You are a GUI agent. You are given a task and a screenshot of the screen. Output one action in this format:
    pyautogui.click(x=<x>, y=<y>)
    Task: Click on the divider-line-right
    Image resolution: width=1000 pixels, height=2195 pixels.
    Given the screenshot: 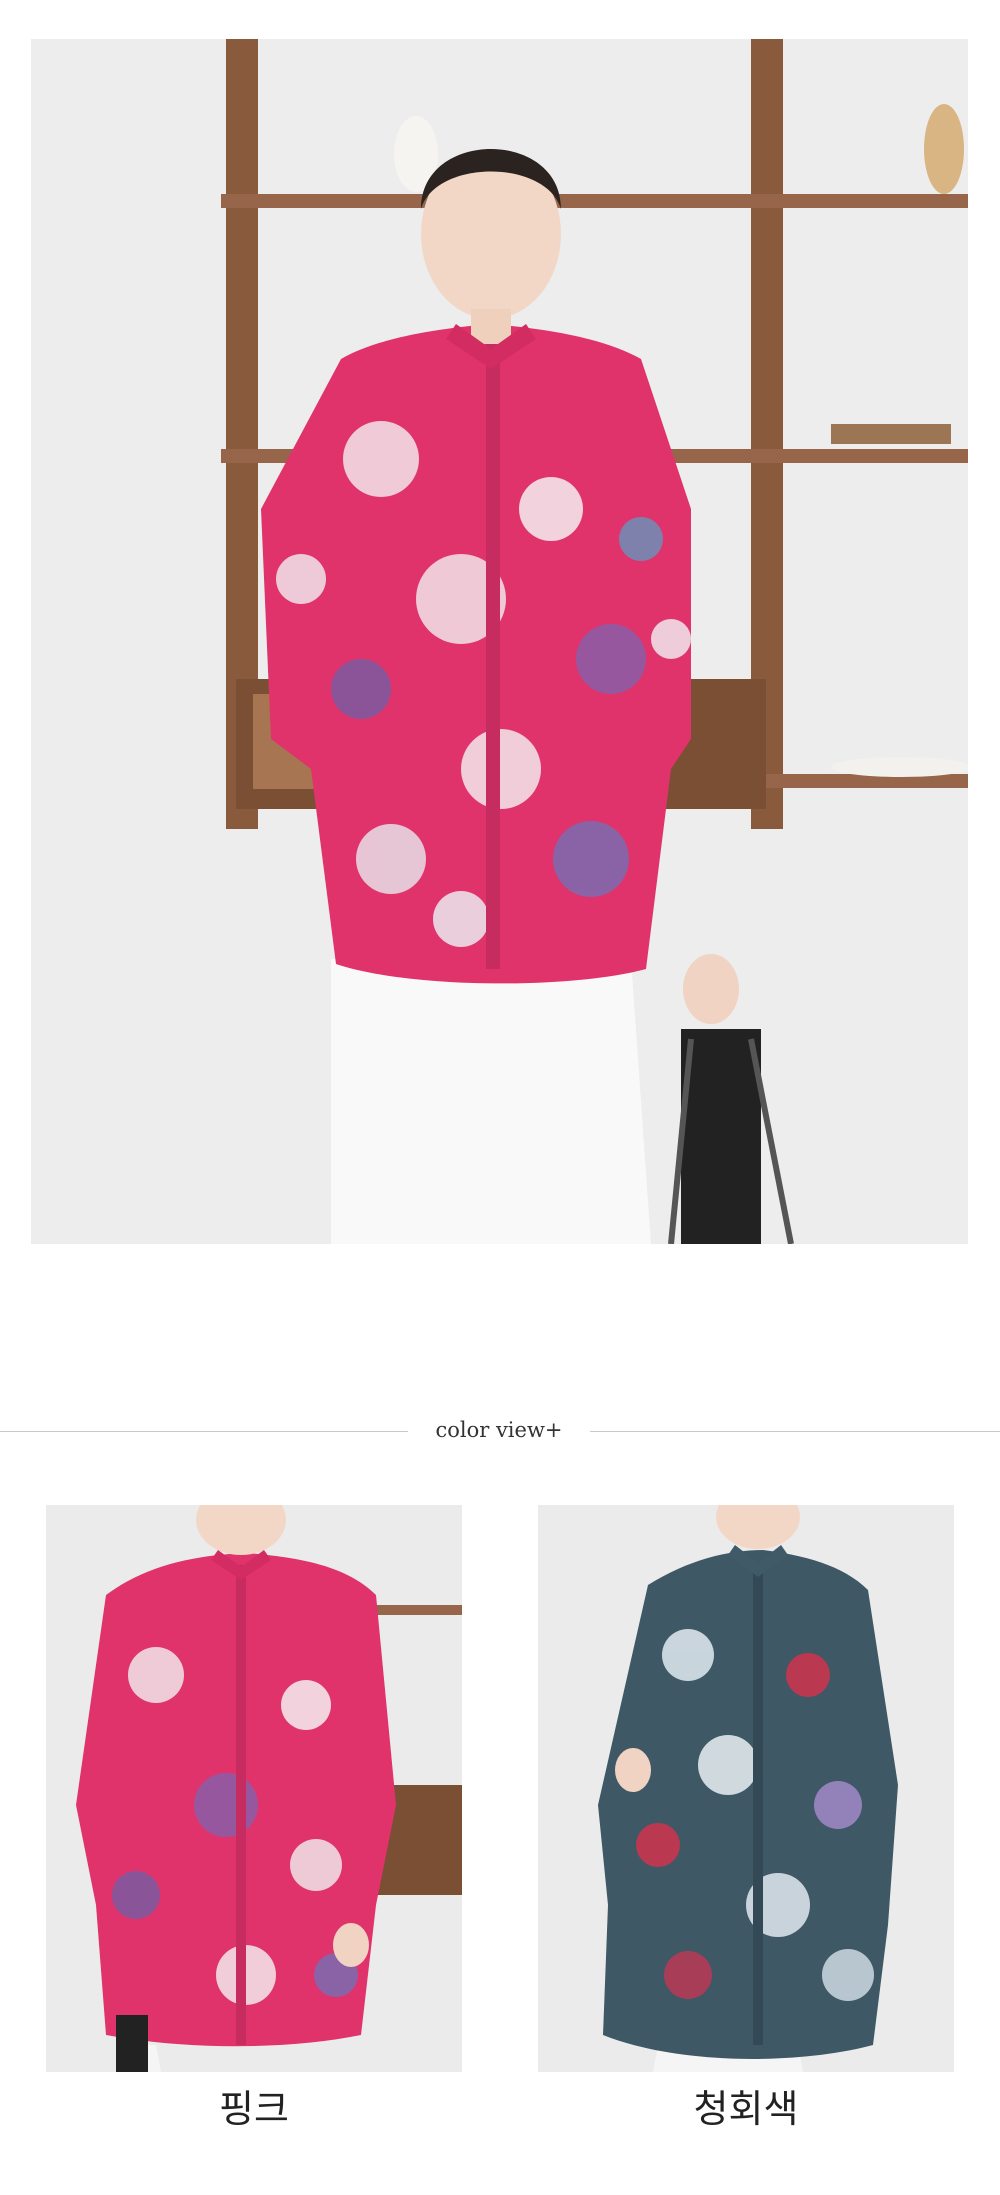 What is the action you would take?
    pyautogui.click(x=795, y=1431)
    